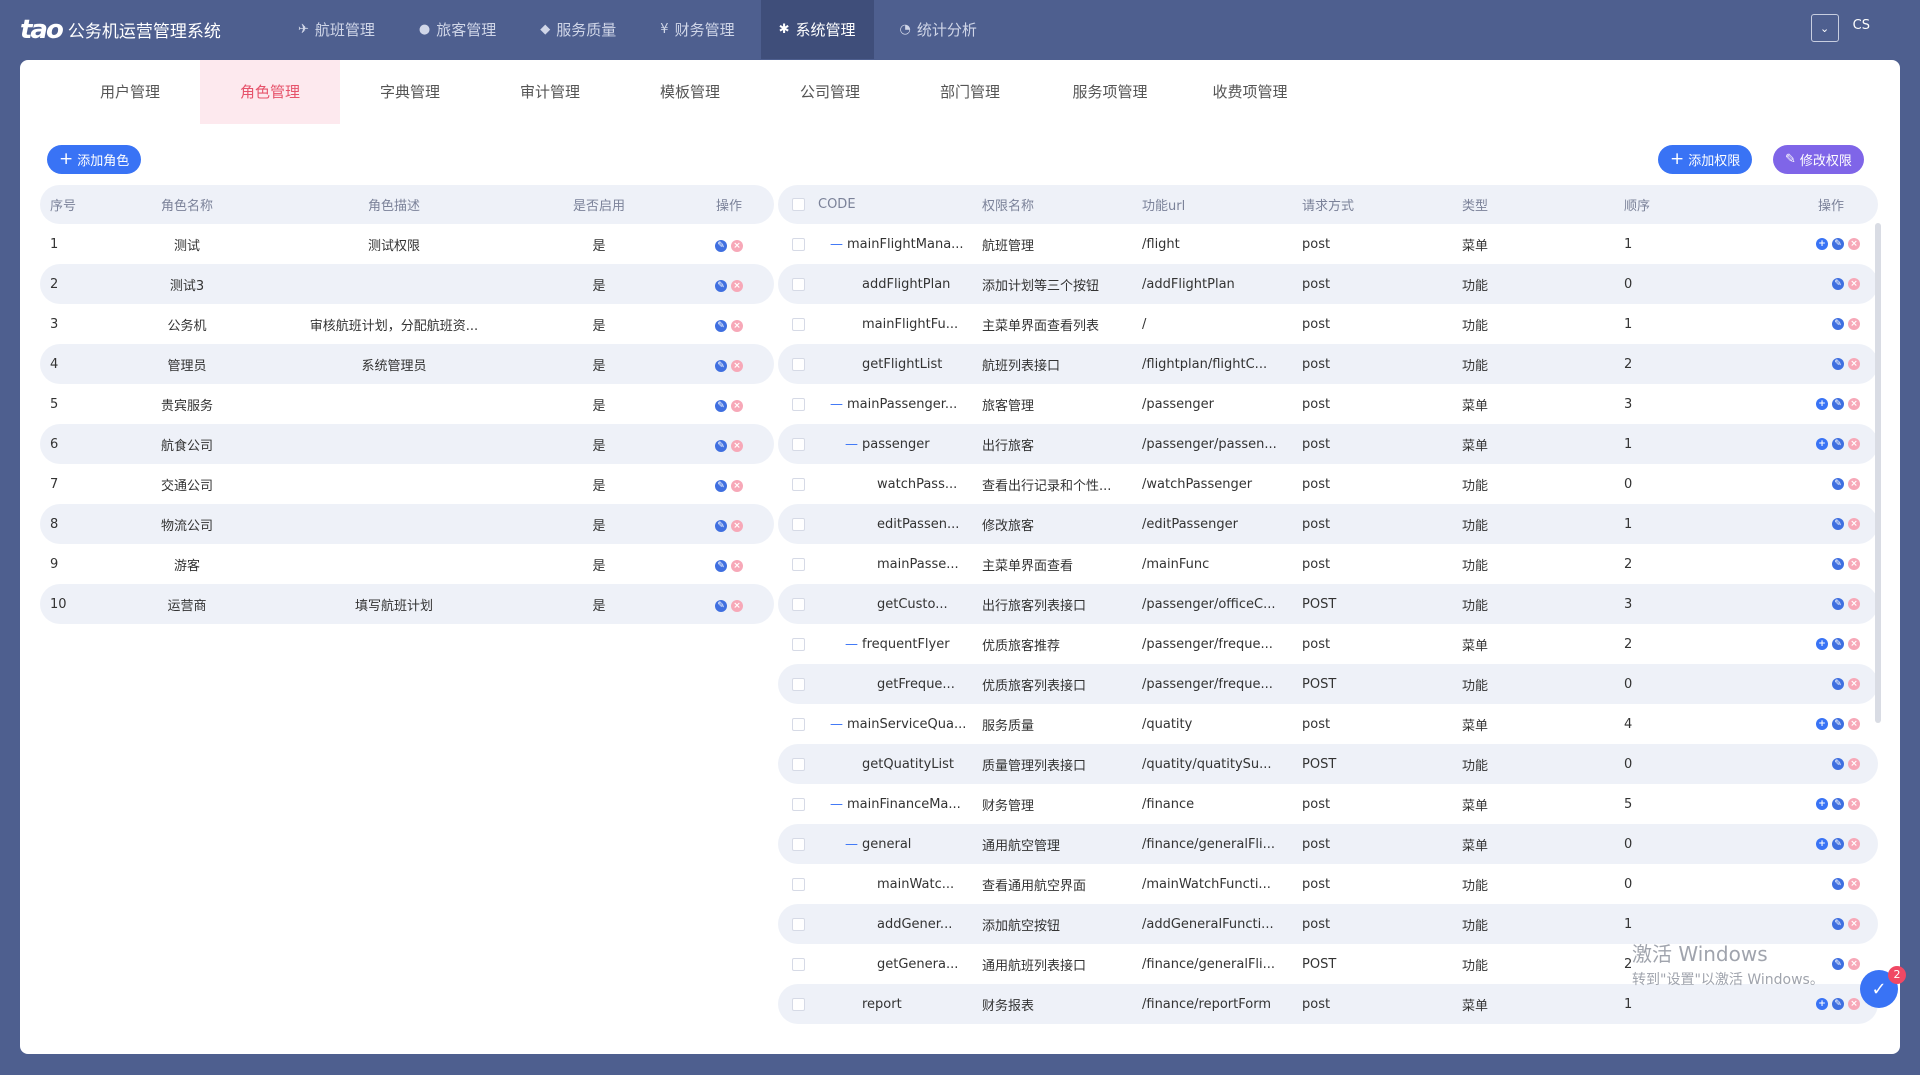 This screenshot has width=1920, height=1075. I want to click on role-row: 4 管理员 系统管理员是 ✎ ×, so click(407, 364).